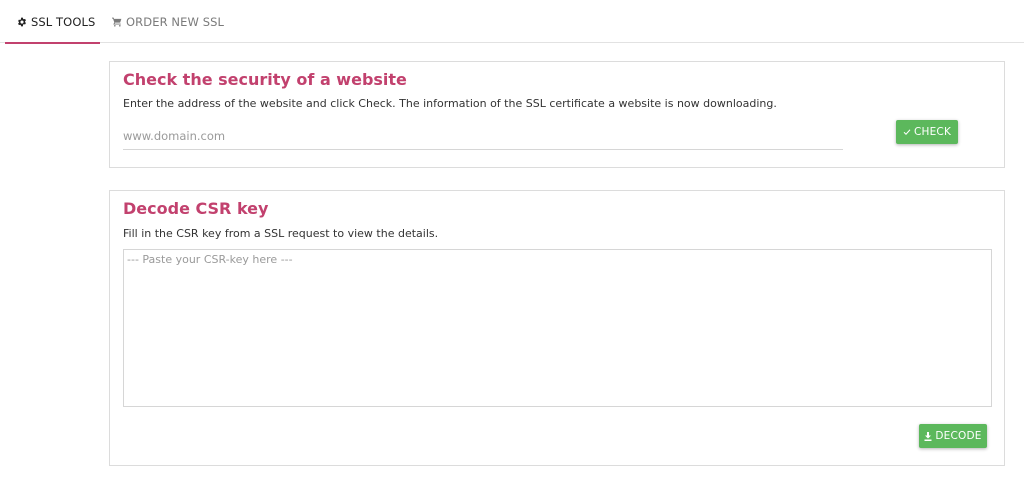 This screenshot has width=1024, height=482. What do you see at coordinates (22, 22) in the screenshot?
I see `gear-icon` at bounding box center [22, 22].